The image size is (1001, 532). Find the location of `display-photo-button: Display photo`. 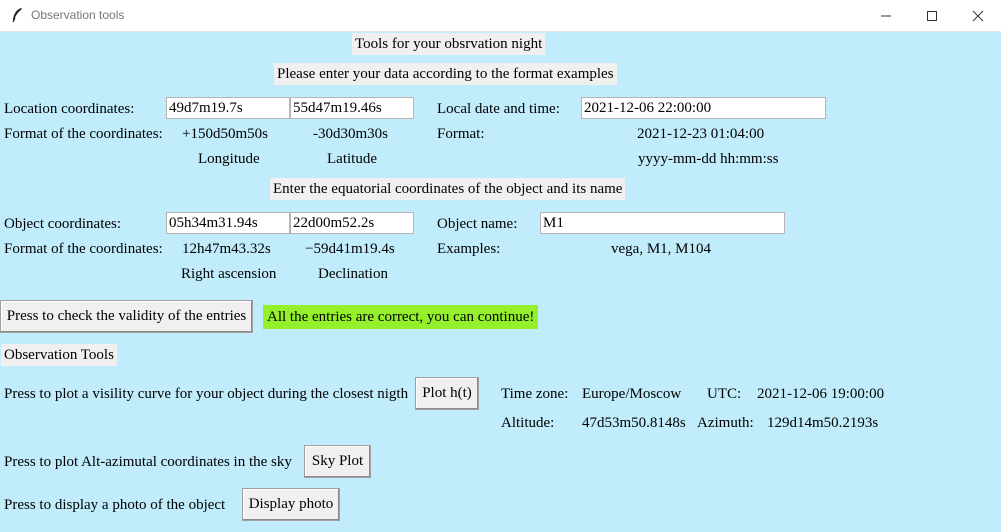

display-photo-button: Display photo is located at coordinates (291, 504).